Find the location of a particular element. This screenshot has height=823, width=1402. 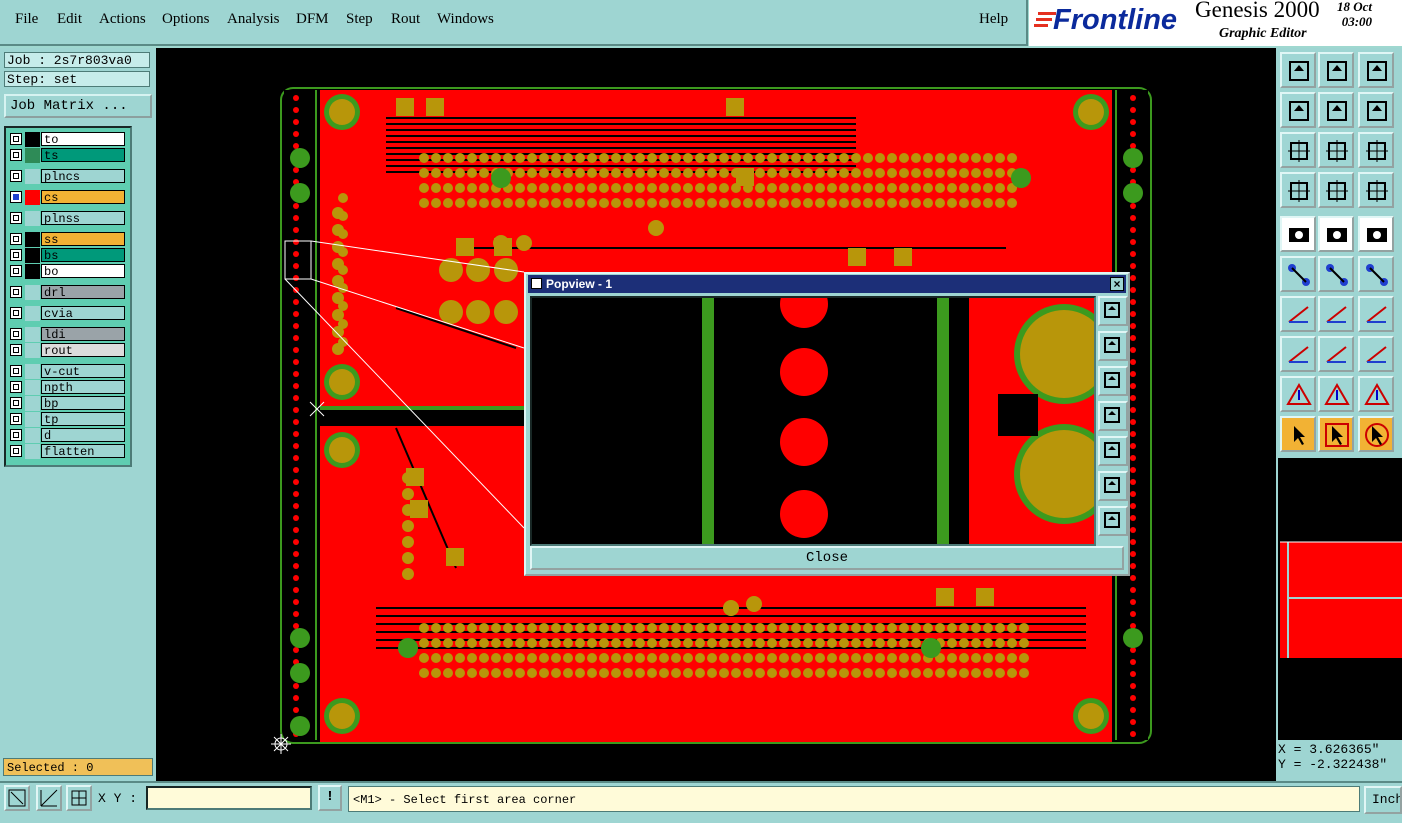

tool-settings-button is located at coordinates (1298, 190).